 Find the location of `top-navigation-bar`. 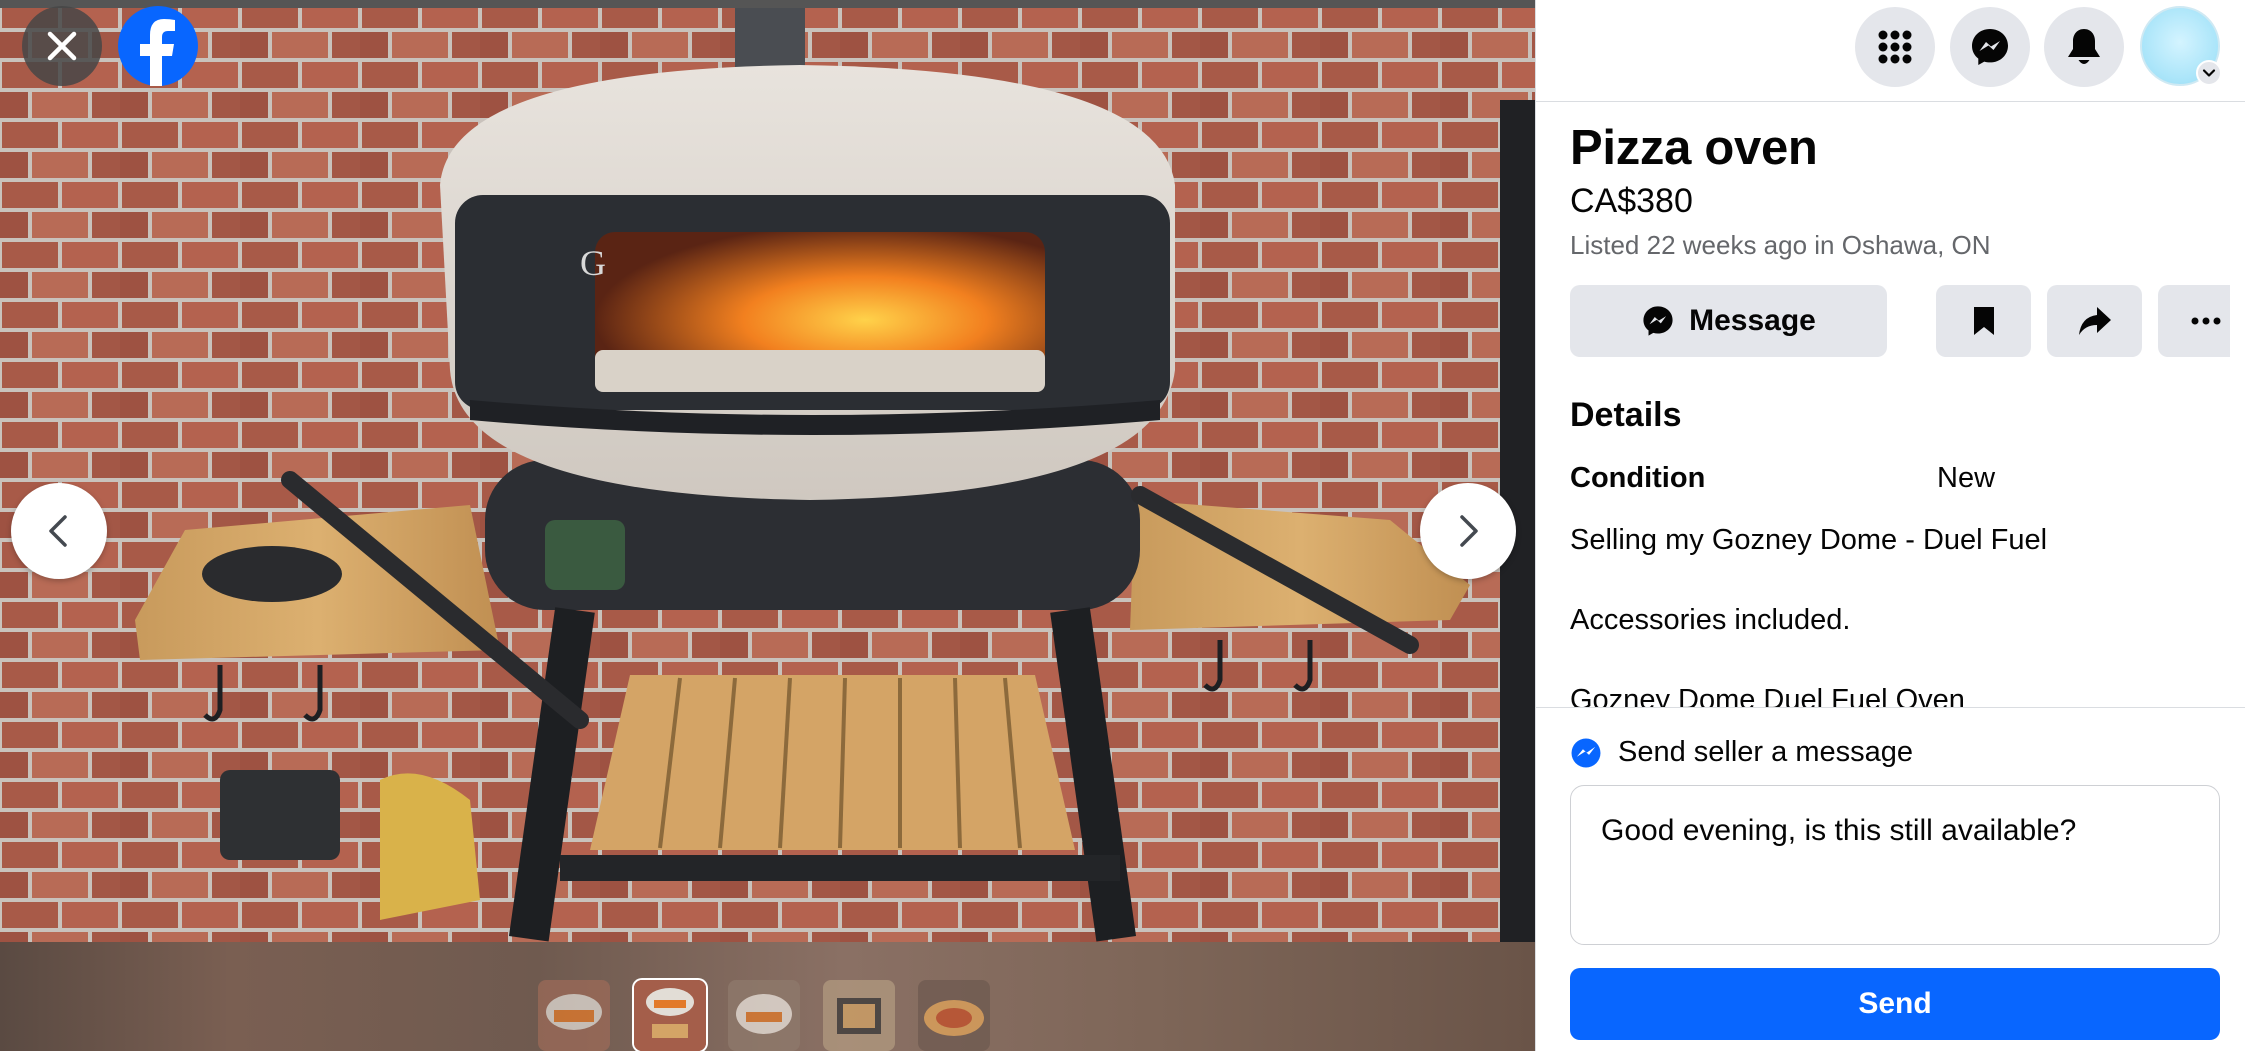

top-navigation-bar is located at coordinates (1890, 51).